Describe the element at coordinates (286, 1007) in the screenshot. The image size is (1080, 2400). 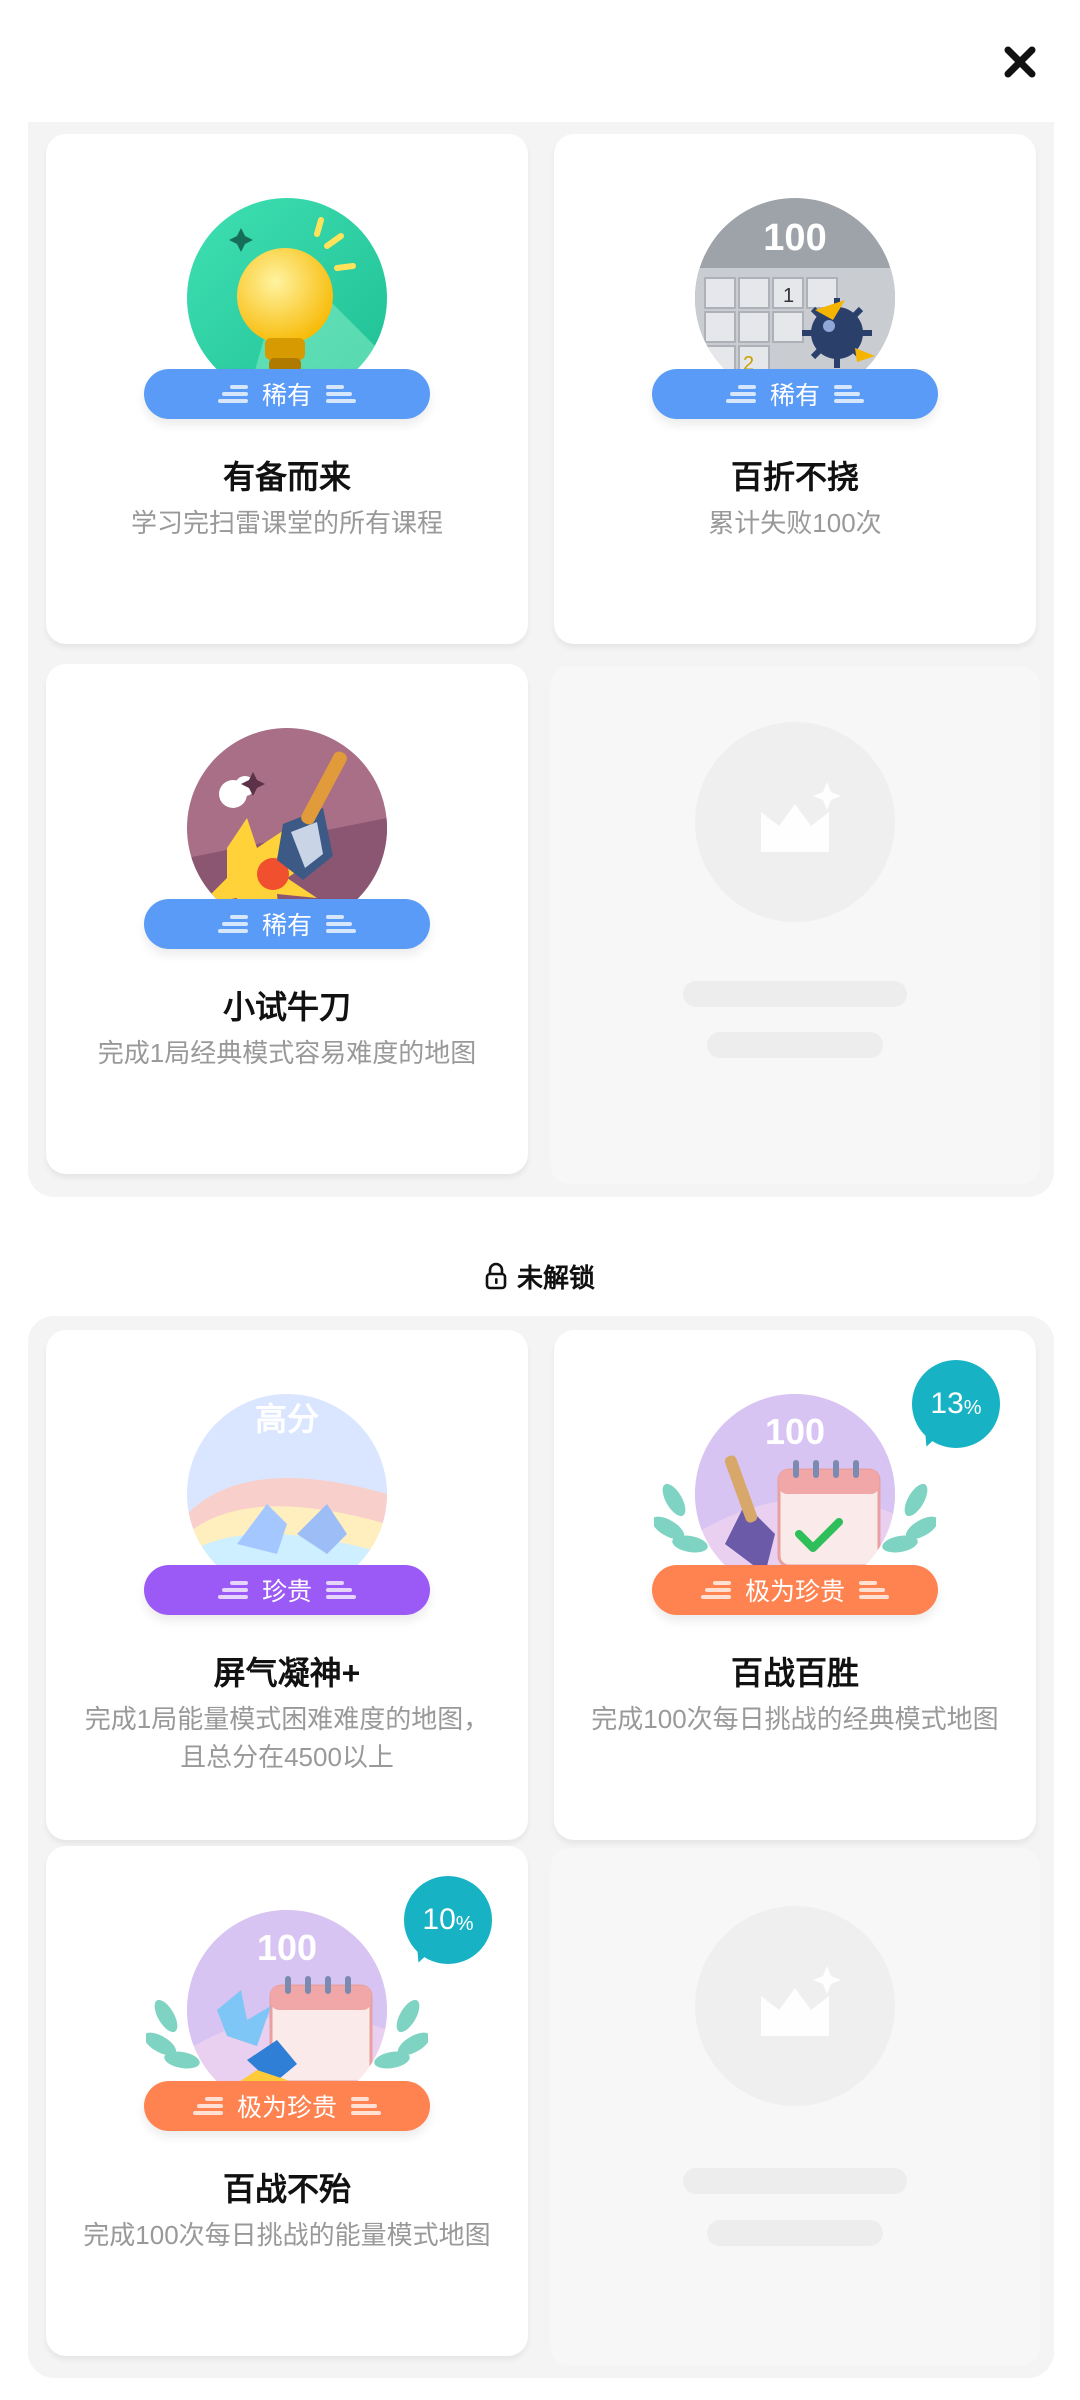
I see `achievement-title: 小试牛刀` at that location.